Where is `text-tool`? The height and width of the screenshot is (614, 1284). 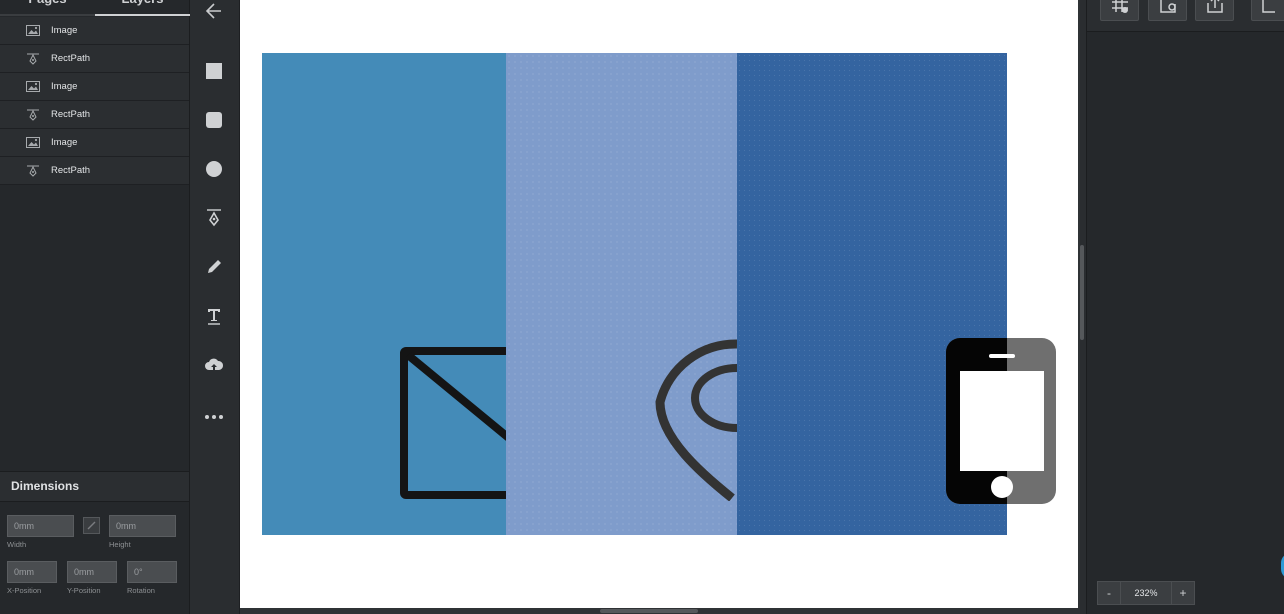
text-tool is located at coordinates (214, 318).